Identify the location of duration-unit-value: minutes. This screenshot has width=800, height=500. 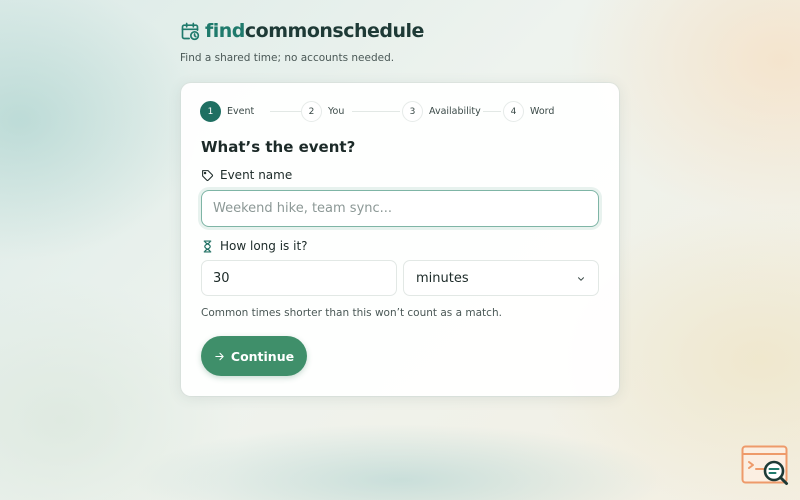
(442, 278).